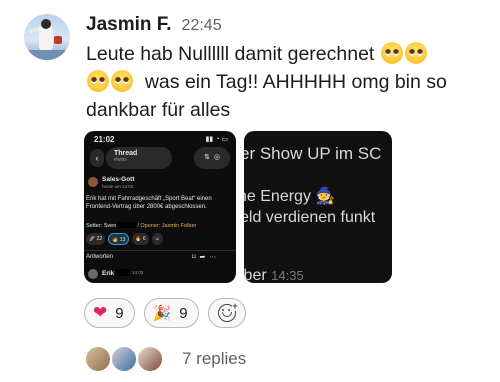  Describe the element at coordinates (290, 196) in the screenshot. I see `zoom-line-2: ne Energy 🧙` at that location.